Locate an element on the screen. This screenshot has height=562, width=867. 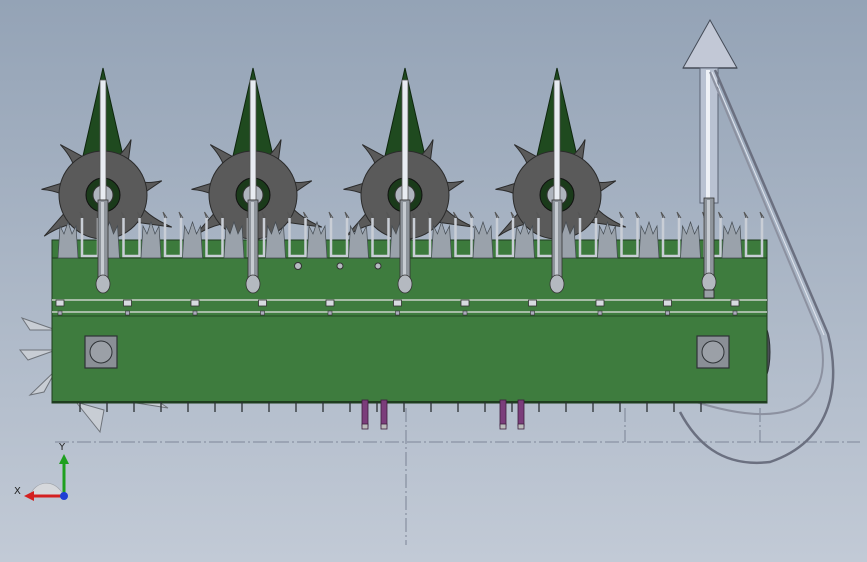
divider-mast-highlight is located at coordinates (708, 135).